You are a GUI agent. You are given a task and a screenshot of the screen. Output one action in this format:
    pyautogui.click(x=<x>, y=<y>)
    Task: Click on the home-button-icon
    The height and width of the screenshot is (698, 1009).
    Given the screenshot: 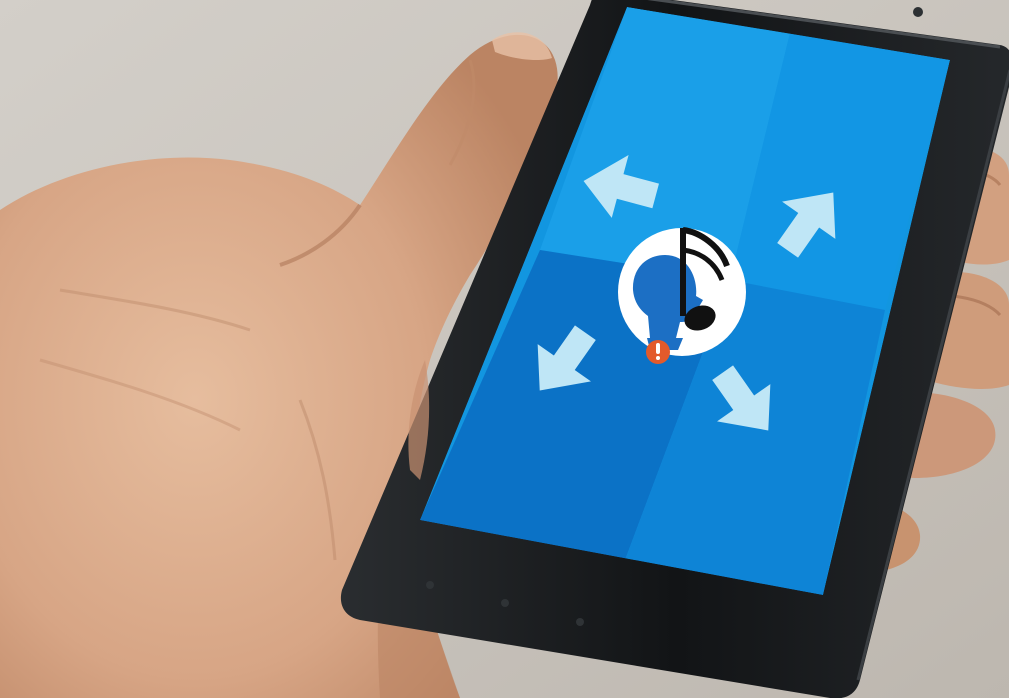 What is the action you would take?
    pyautogui.click(x=505, y=603)
    